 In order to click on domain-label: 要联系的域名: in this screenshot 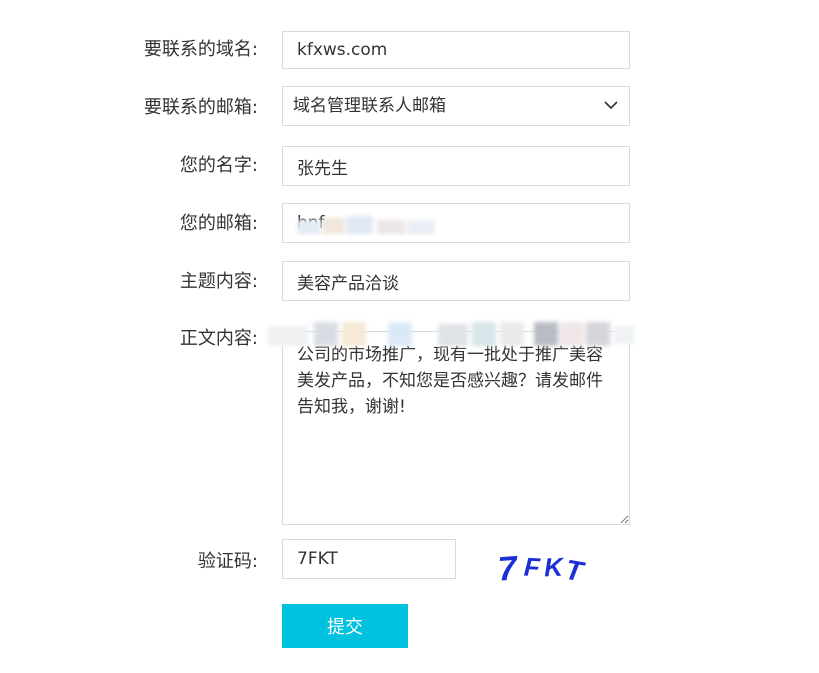, I will do `click(200, 49)`.